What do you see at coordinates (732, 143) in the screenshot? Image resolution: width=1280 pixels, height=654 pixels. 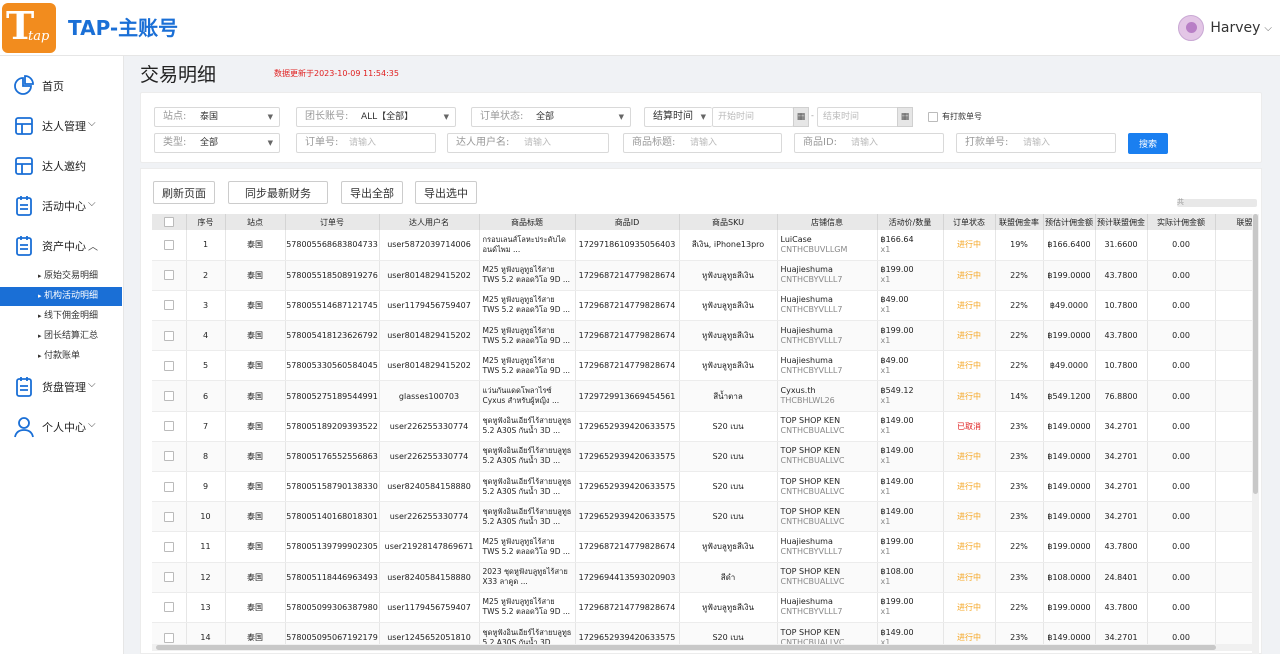 I see `product-title-field` at bounding box center [732, 143].